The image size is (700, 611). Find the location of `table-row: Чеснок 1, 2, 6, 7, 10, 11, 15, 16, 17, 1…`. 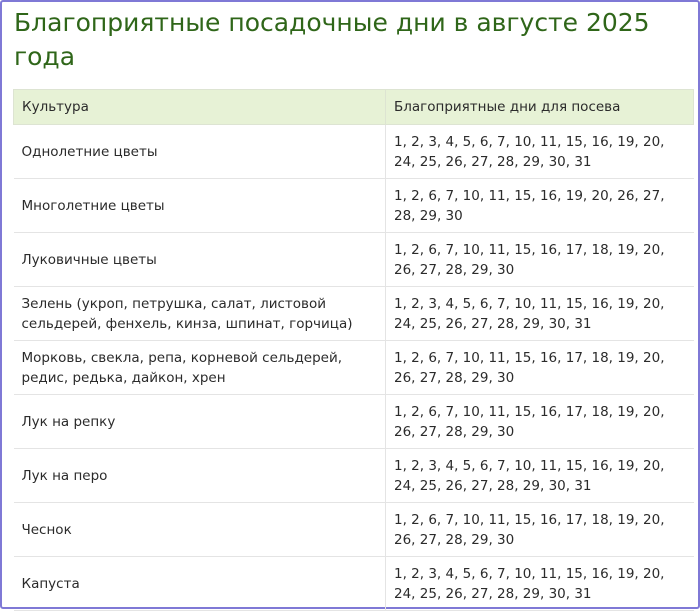

table-row: Чеснок 1, 2, 6, 7, 10, 11, 15, 16, 17, 1… is located at coordinates (353, 529).